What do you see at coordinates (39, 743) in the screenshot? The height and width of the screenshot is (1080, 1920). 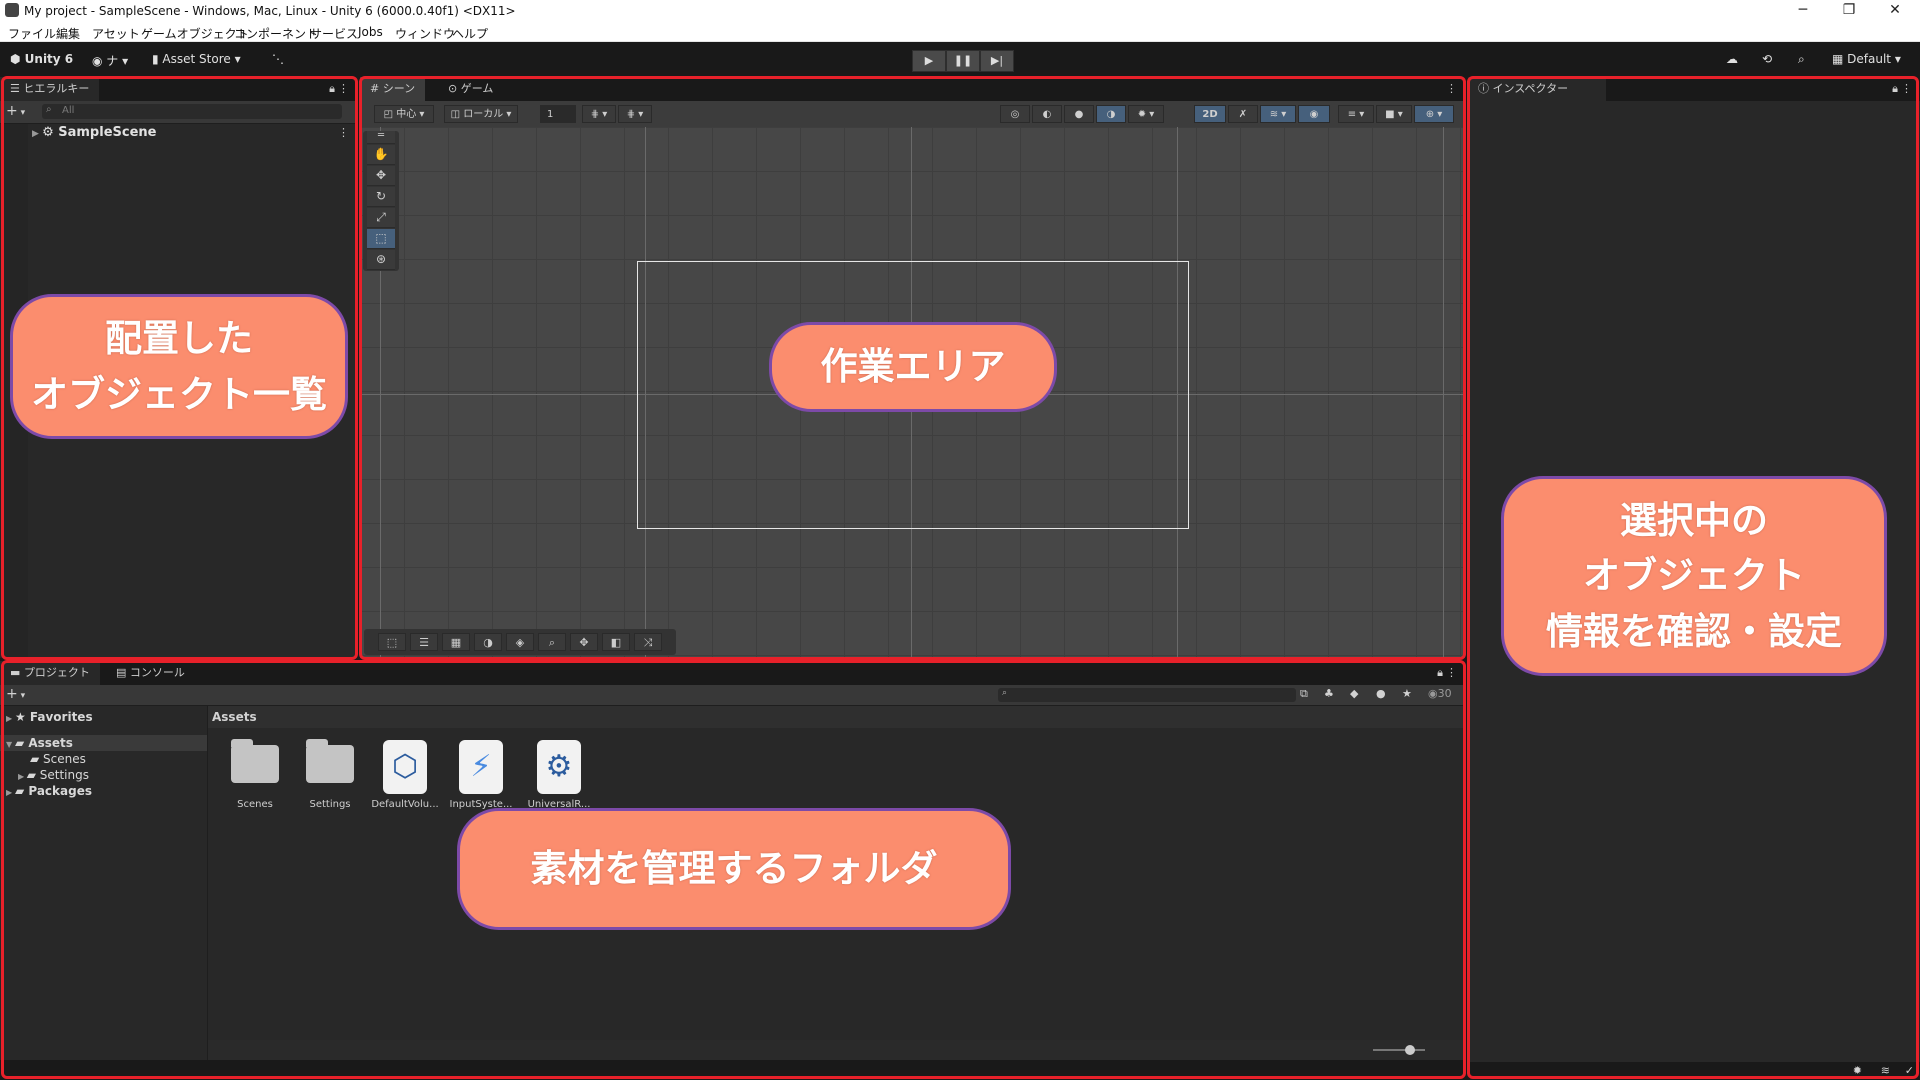 I see `tree-item-assets: ▼ ▰ Assets` at bounding box center [39, 743].